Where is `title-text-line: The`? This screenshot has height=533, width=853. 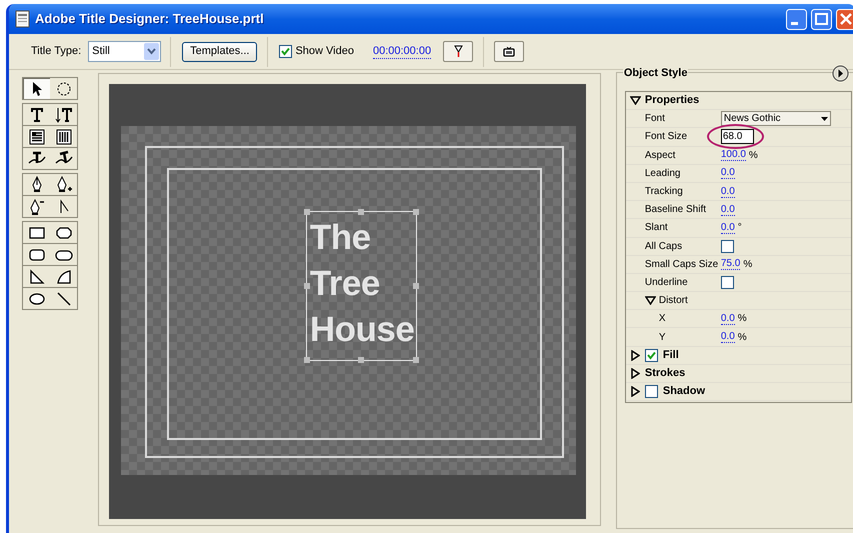
title-text-line: The is located at coordinates (340, 238).